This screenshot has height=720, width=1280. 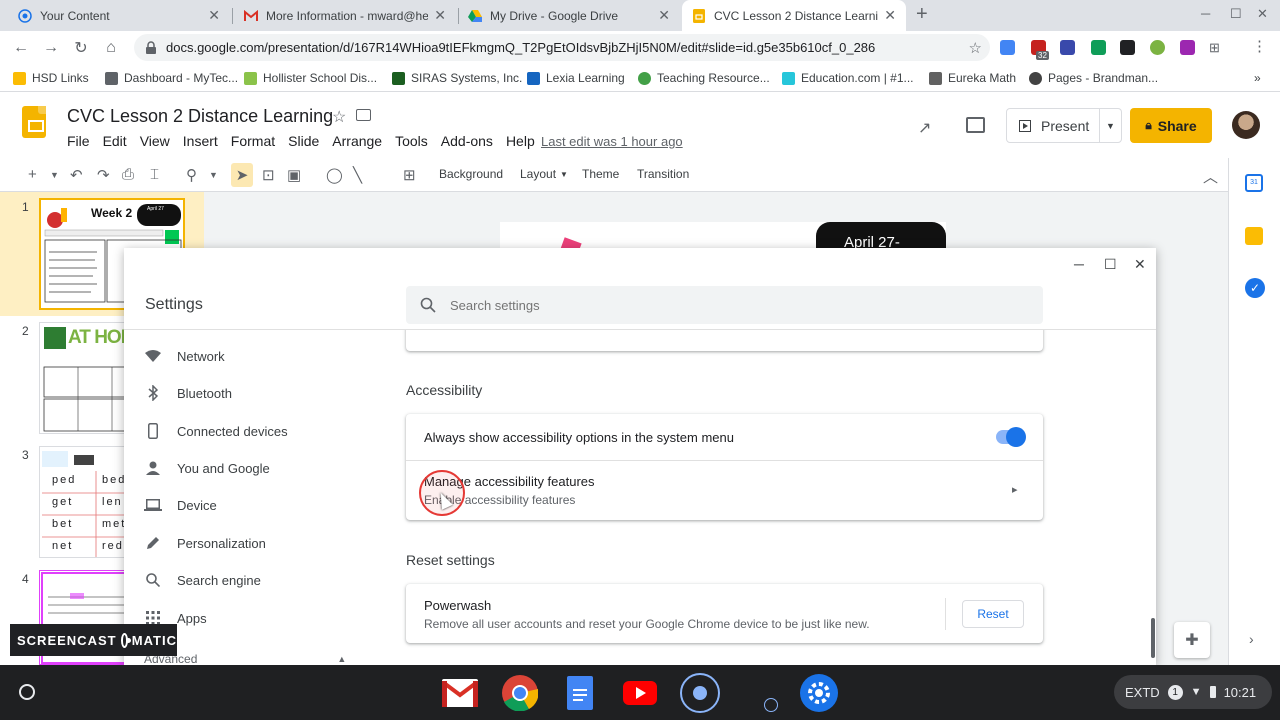 I want to click on bookmark-item: Lexia Learning, so click(x=576, y=78).